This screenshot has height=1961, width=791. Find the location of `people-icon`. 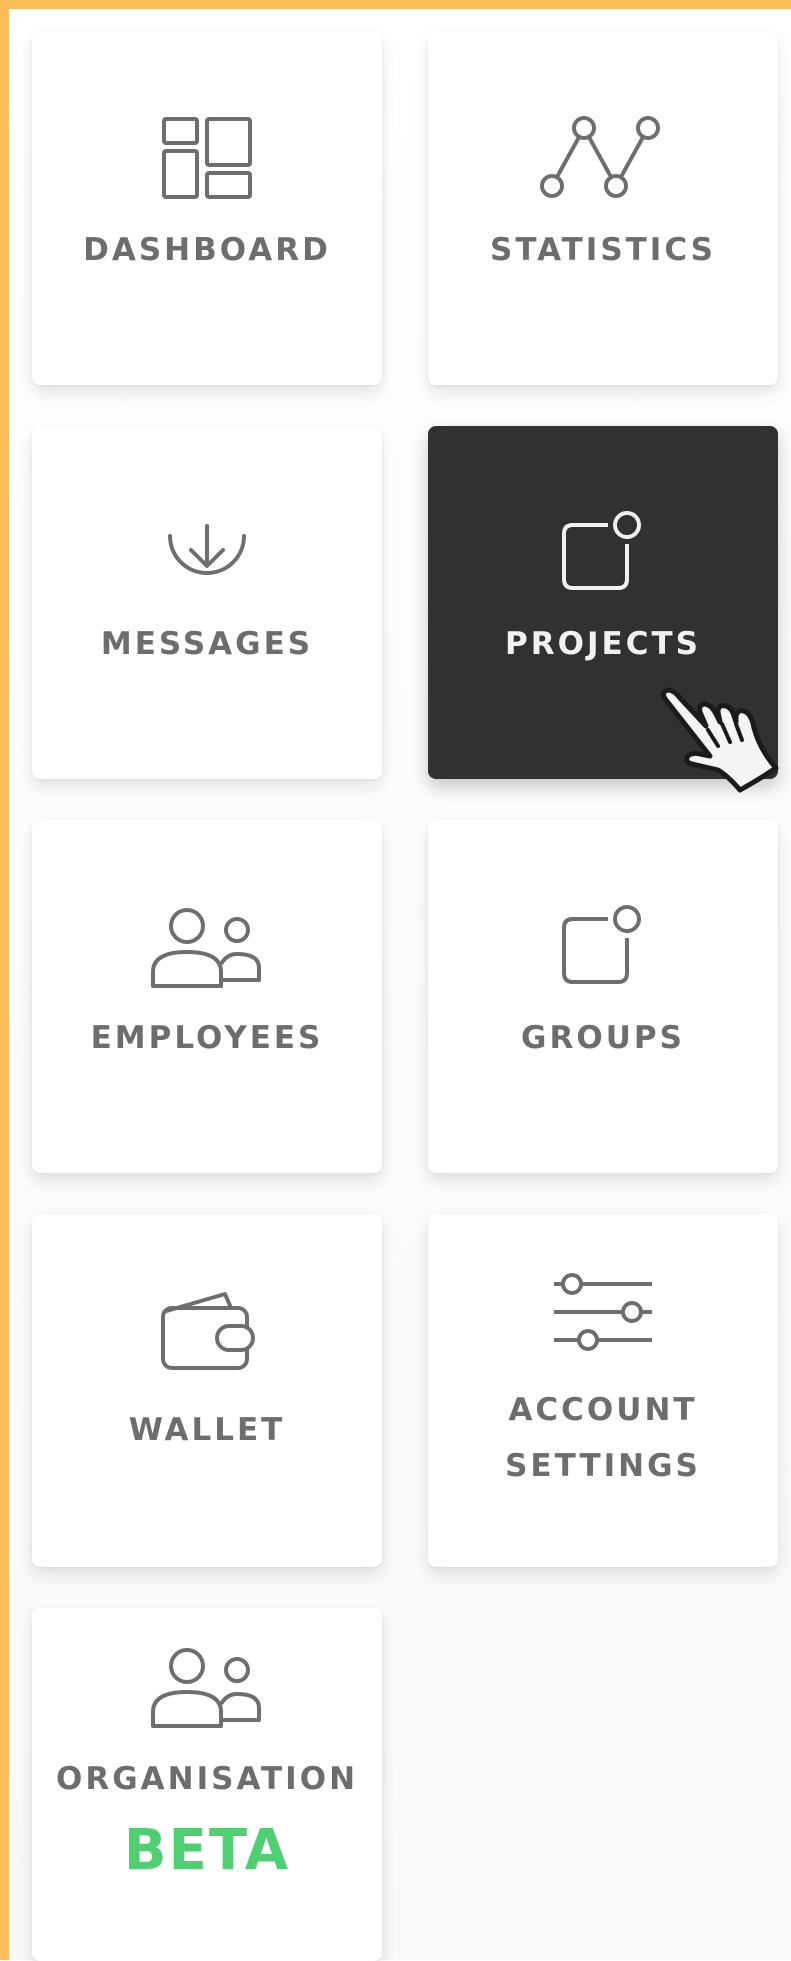

people-icon is located at coordinates (207, 948).